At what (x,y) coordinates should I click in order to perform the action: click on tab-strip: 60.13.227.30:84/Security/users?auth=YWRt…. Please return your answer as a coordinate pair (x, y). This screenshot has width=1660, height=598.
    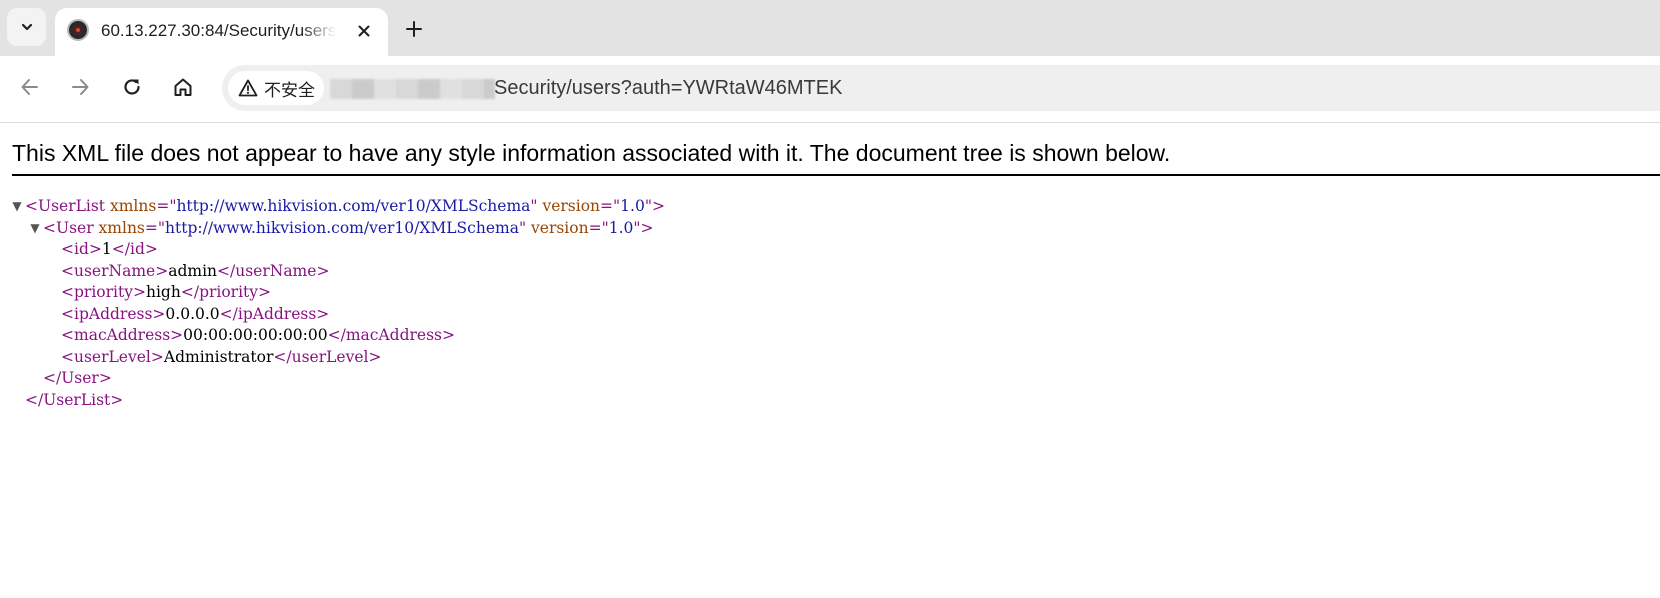
    Looking at the image, I should click on (830, 28).